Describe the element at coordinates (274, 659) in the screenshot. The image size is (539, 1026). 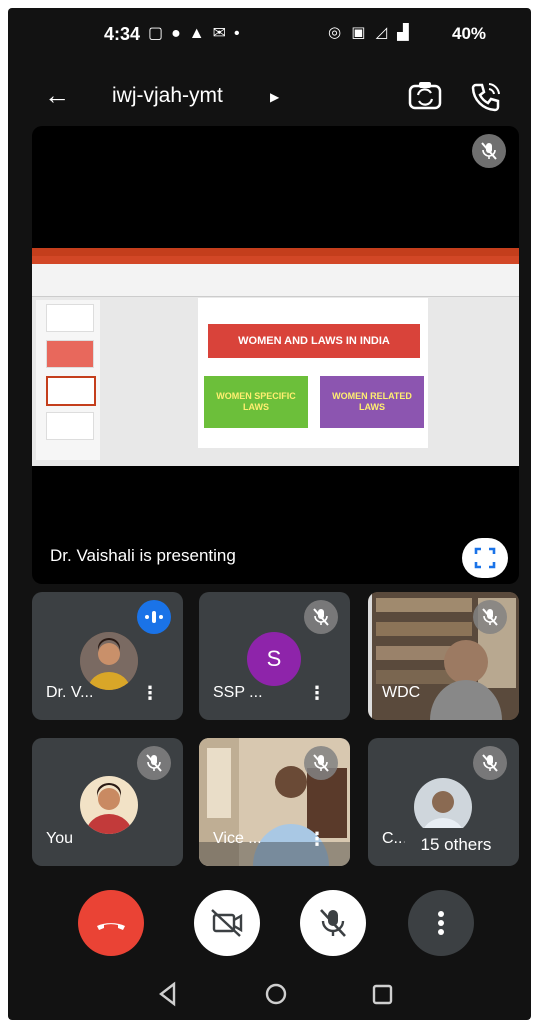
I see `avatar: S` at that location.